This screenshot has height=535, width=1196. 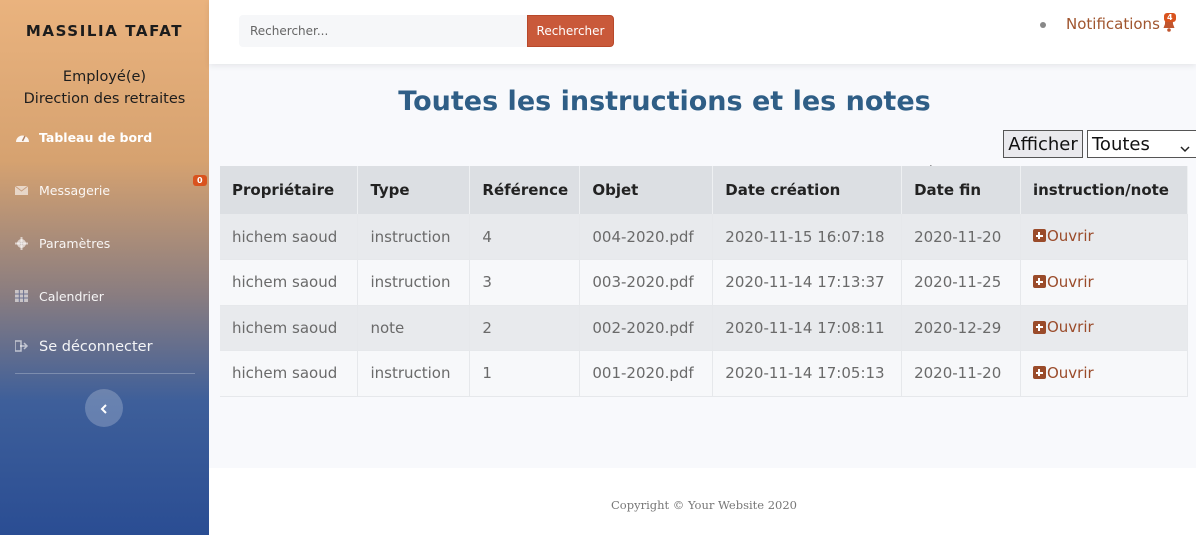 What do you see at coordinates (807, 373) in the screenshot?
I see `cell-date-creation: 2020-11-14 17:05:13` at bounding box center [807, 373].